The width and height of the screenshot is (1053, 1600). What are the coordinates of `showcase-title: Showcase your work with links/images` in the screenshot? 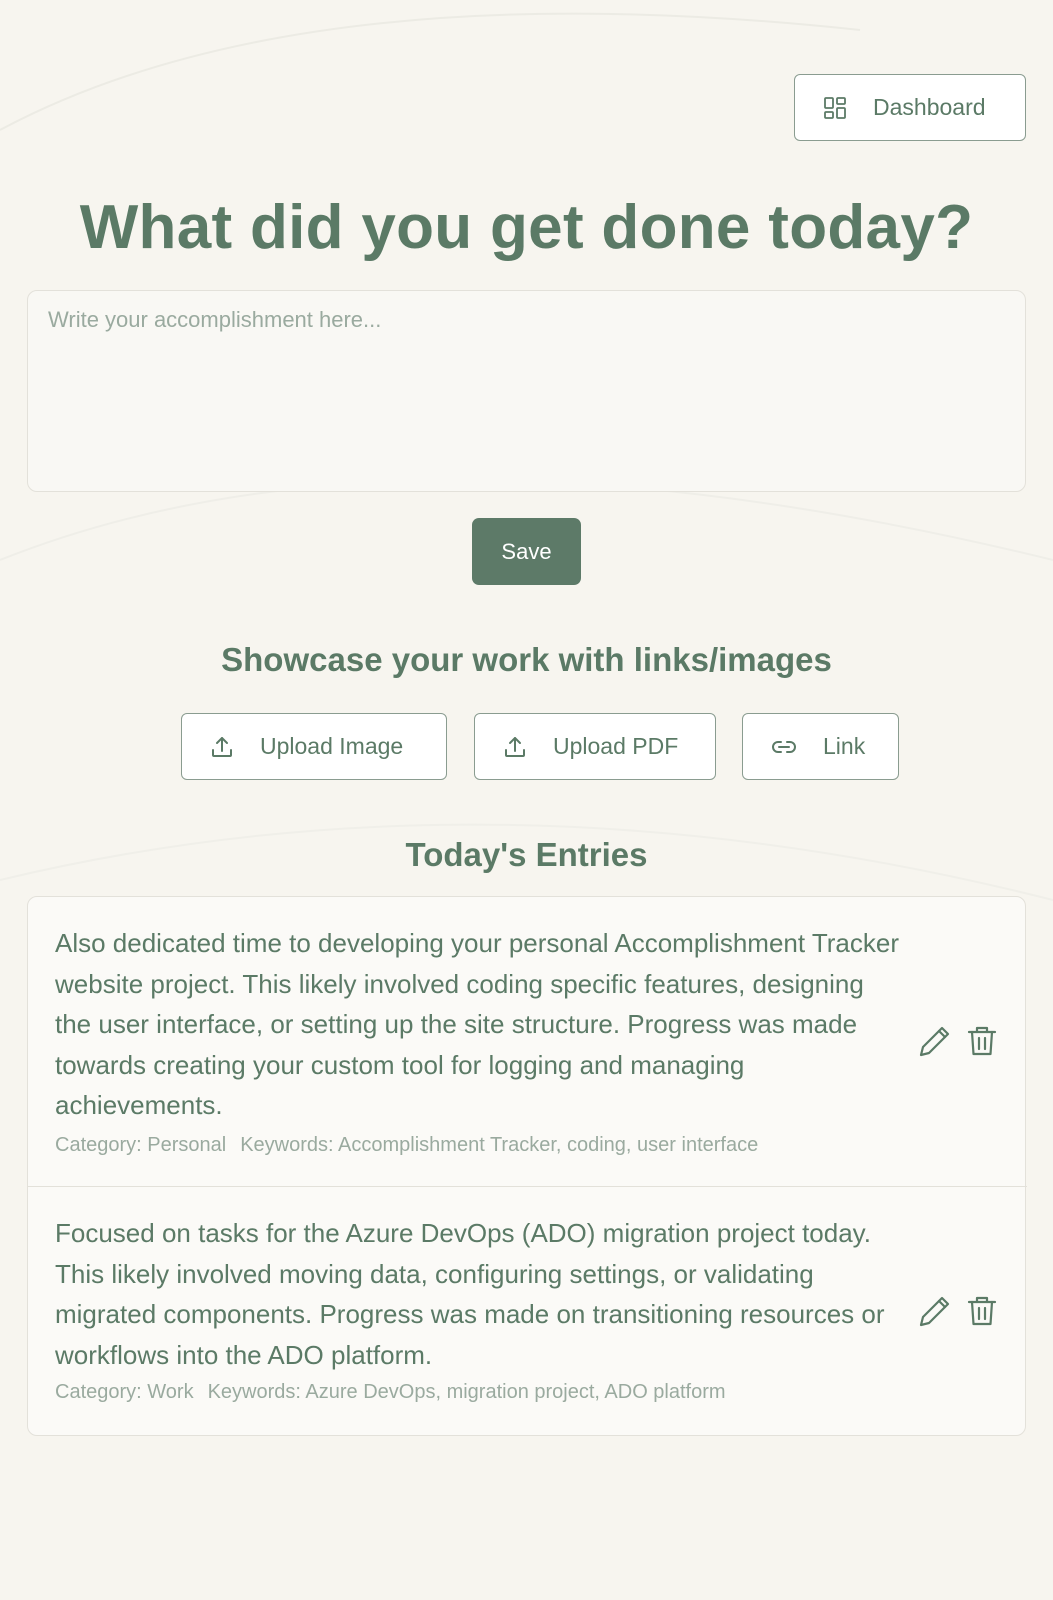 It's located at (526, 659).